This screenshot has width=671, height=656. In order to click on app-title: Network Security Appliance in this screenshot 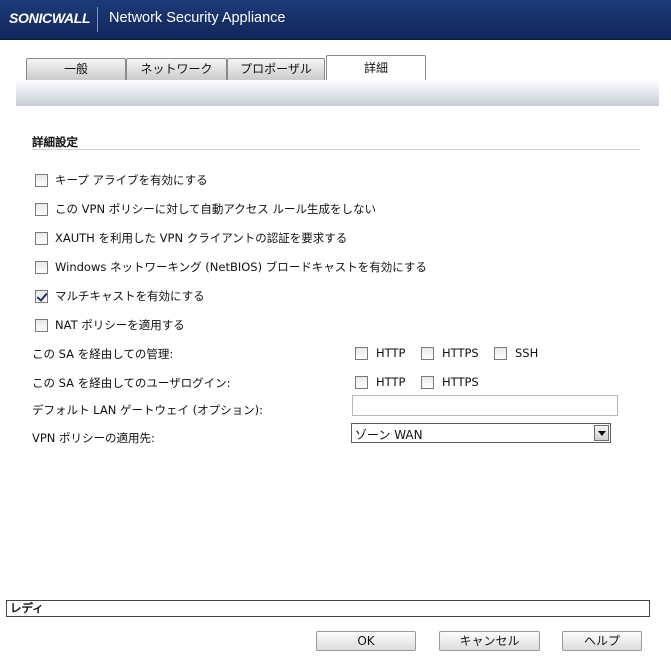, I will do `click(197, 18)`.